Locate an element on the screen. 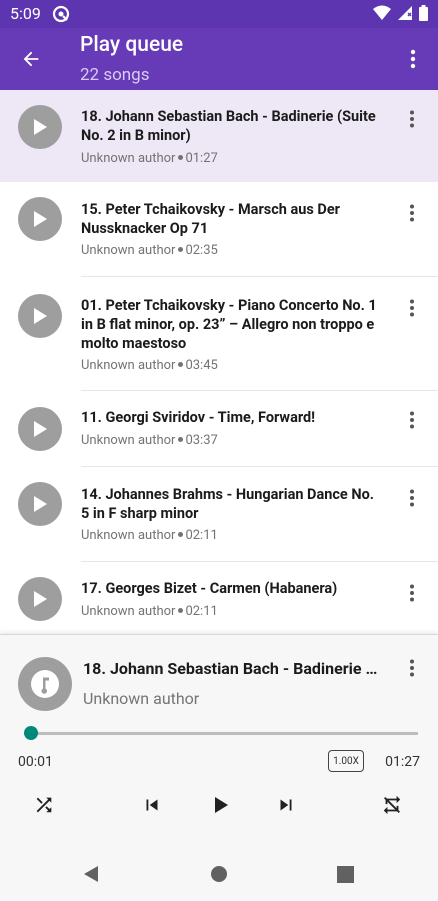  app-notification-icon is located at coordinates (61, 14).